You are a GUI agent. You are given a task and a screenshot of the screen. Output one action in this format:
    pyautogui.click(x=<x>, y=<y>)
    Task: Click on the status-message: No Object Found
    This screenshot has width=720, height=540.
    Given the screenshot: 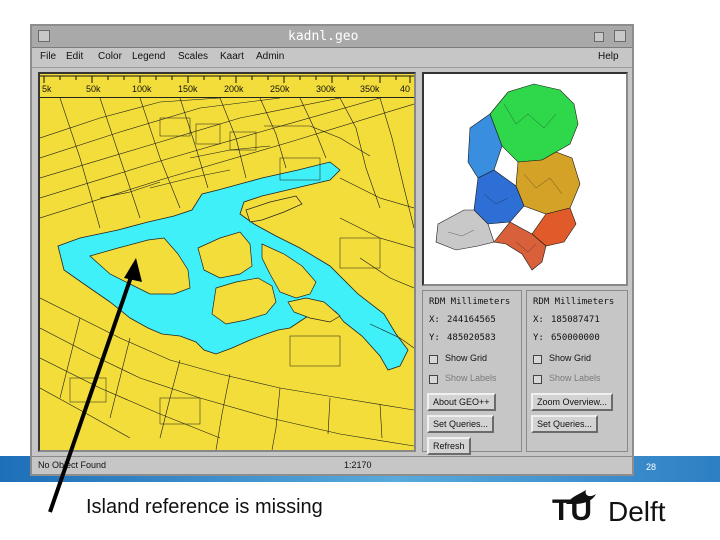 What is the action you would take?
    pyautogui.click(x=72, y=465)
    